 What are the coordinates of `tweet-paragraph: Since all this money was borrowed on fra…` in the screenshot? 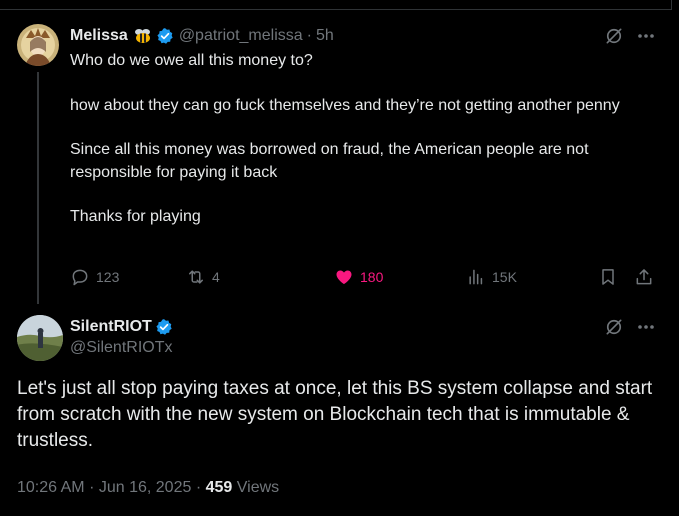 It's located at (329, 161).